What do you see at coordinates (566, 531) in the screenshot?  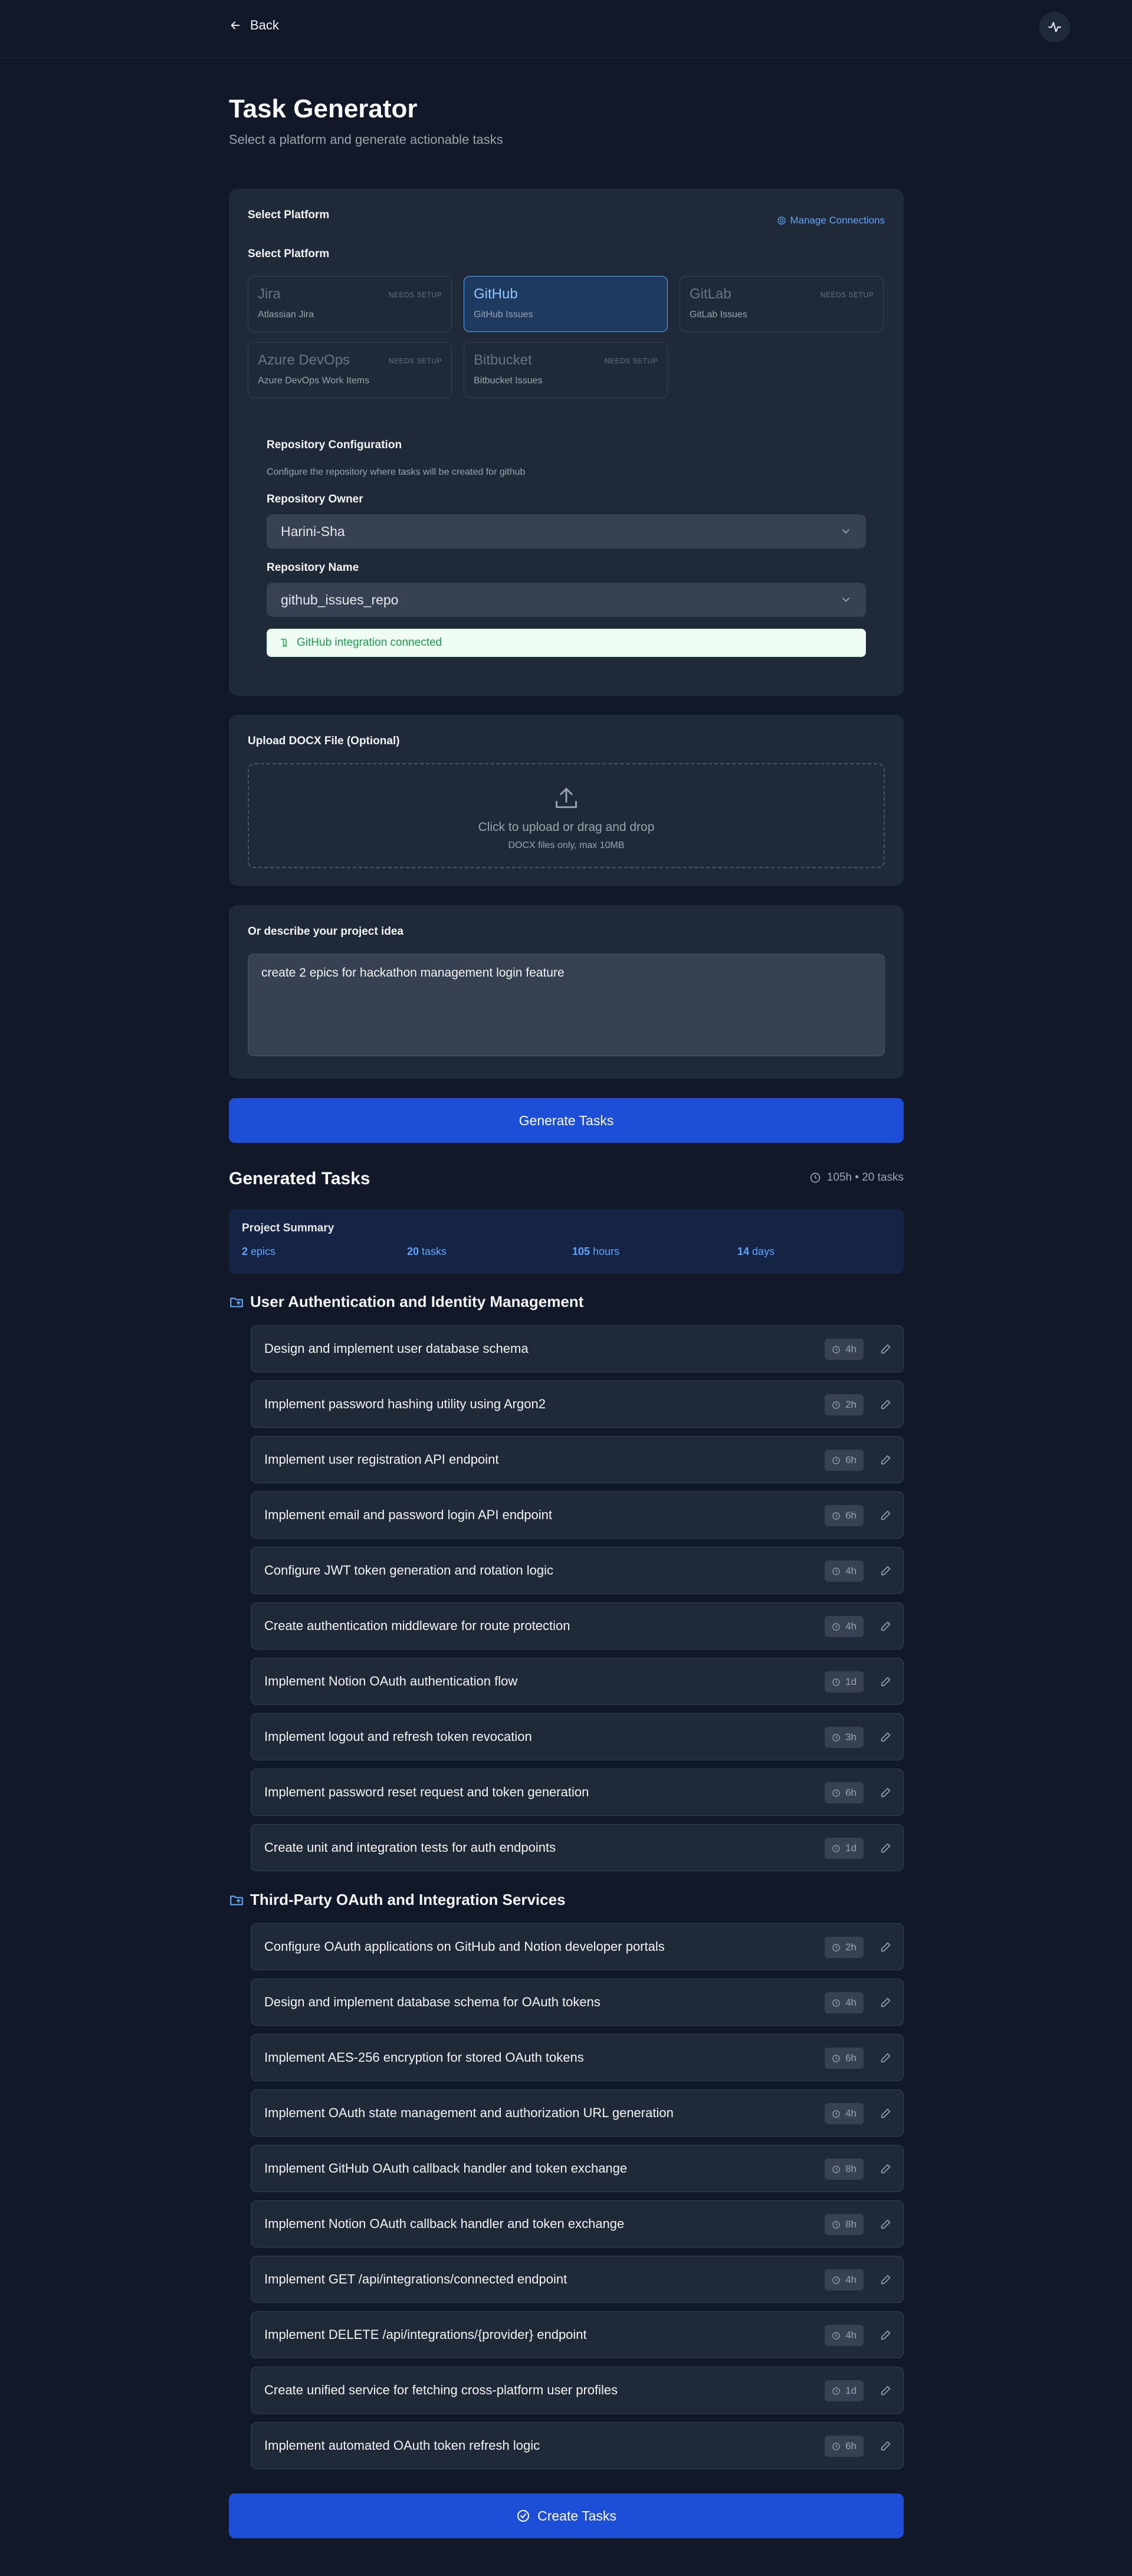 I see `repo-owner-select: Harini-Sha` at bounding box center [566, 531].